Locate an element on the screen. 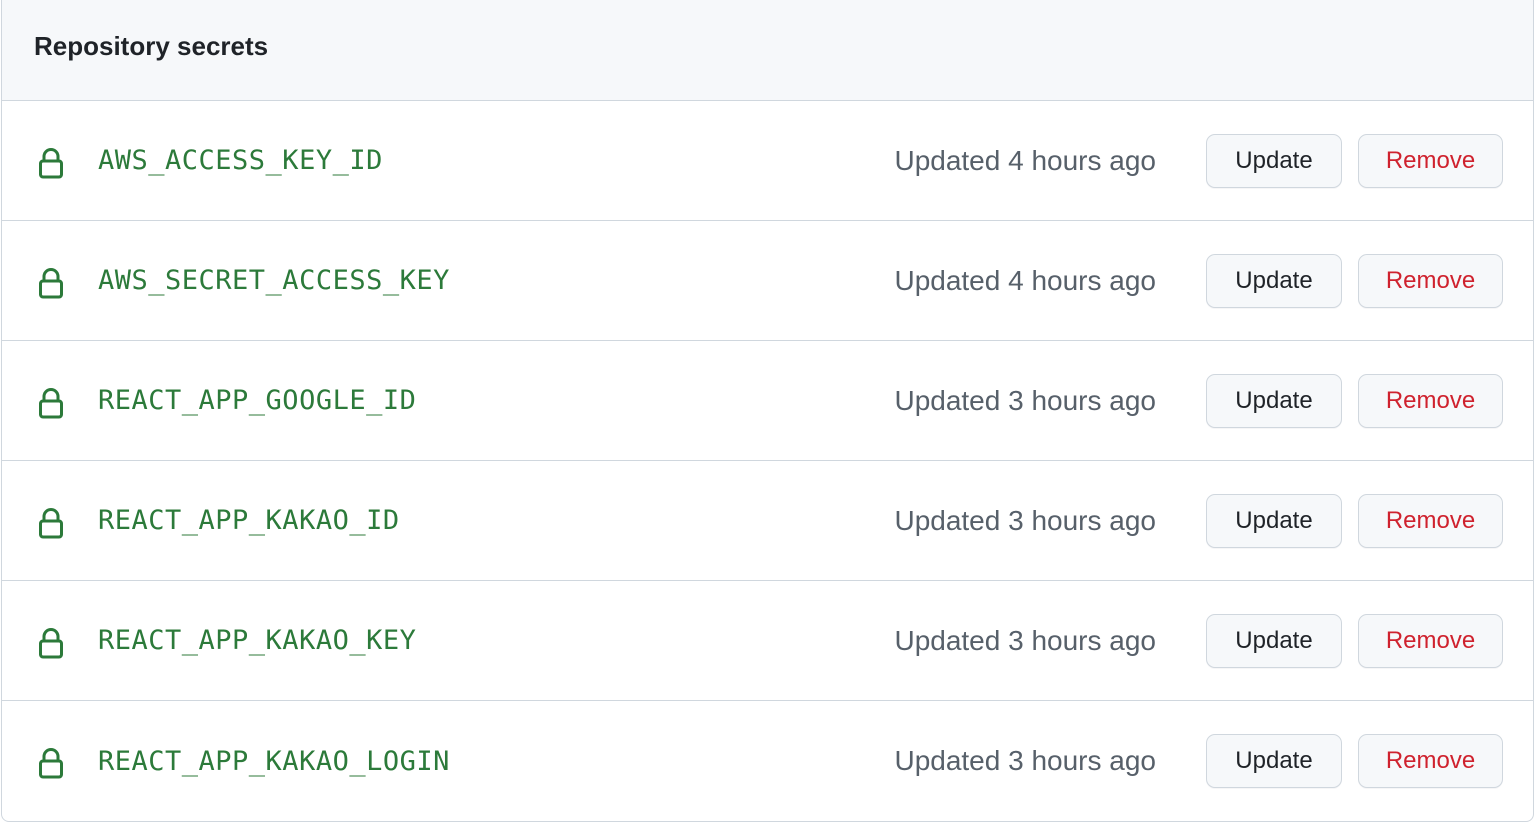  secret-name: AWS_ACCESS_KEY_ID is located at coordinates (240, 160).